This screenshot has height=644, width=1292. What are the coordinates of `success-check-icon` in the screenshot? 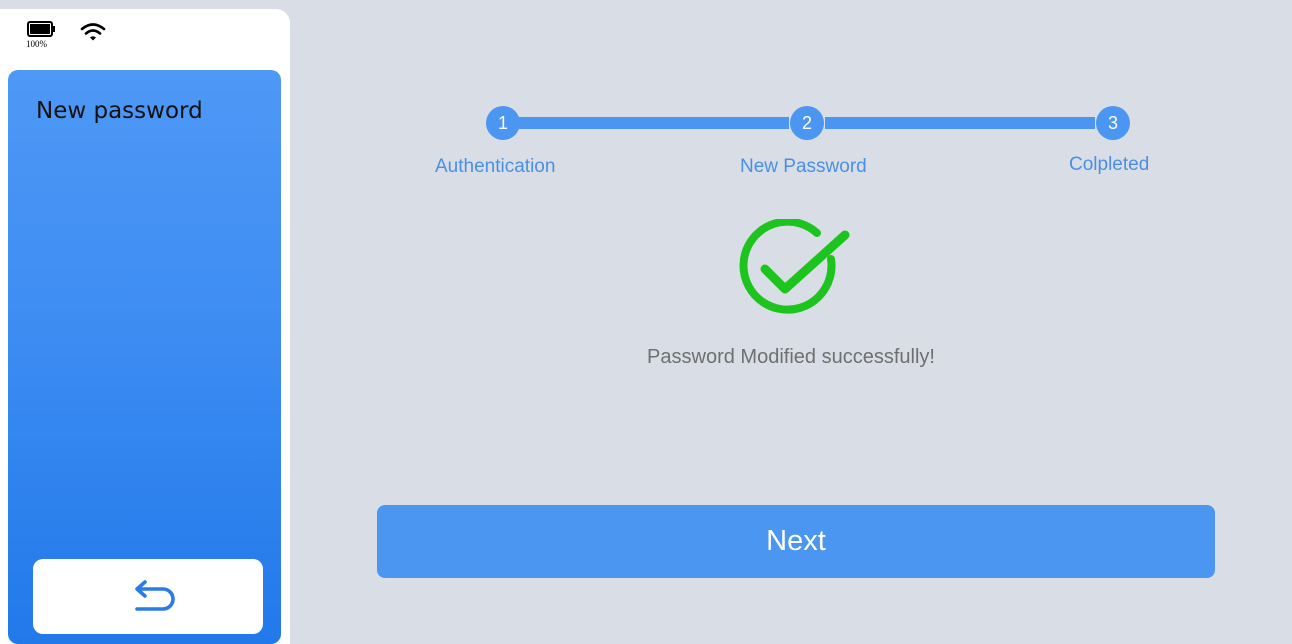 It's located at (794, 266).